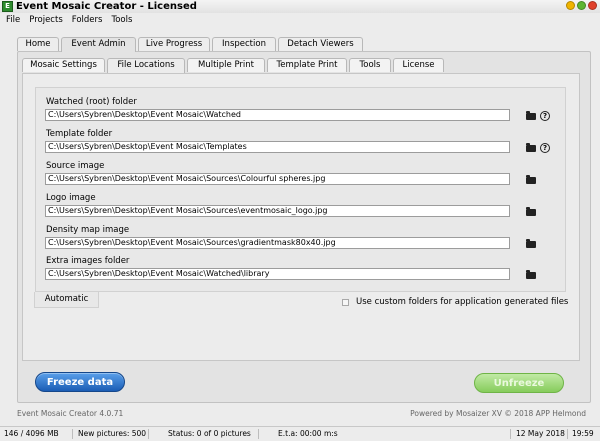 This screenshot has width=600, height=441. I want to click on status-memory: 146 / 4096 MB, so click(31, 433).